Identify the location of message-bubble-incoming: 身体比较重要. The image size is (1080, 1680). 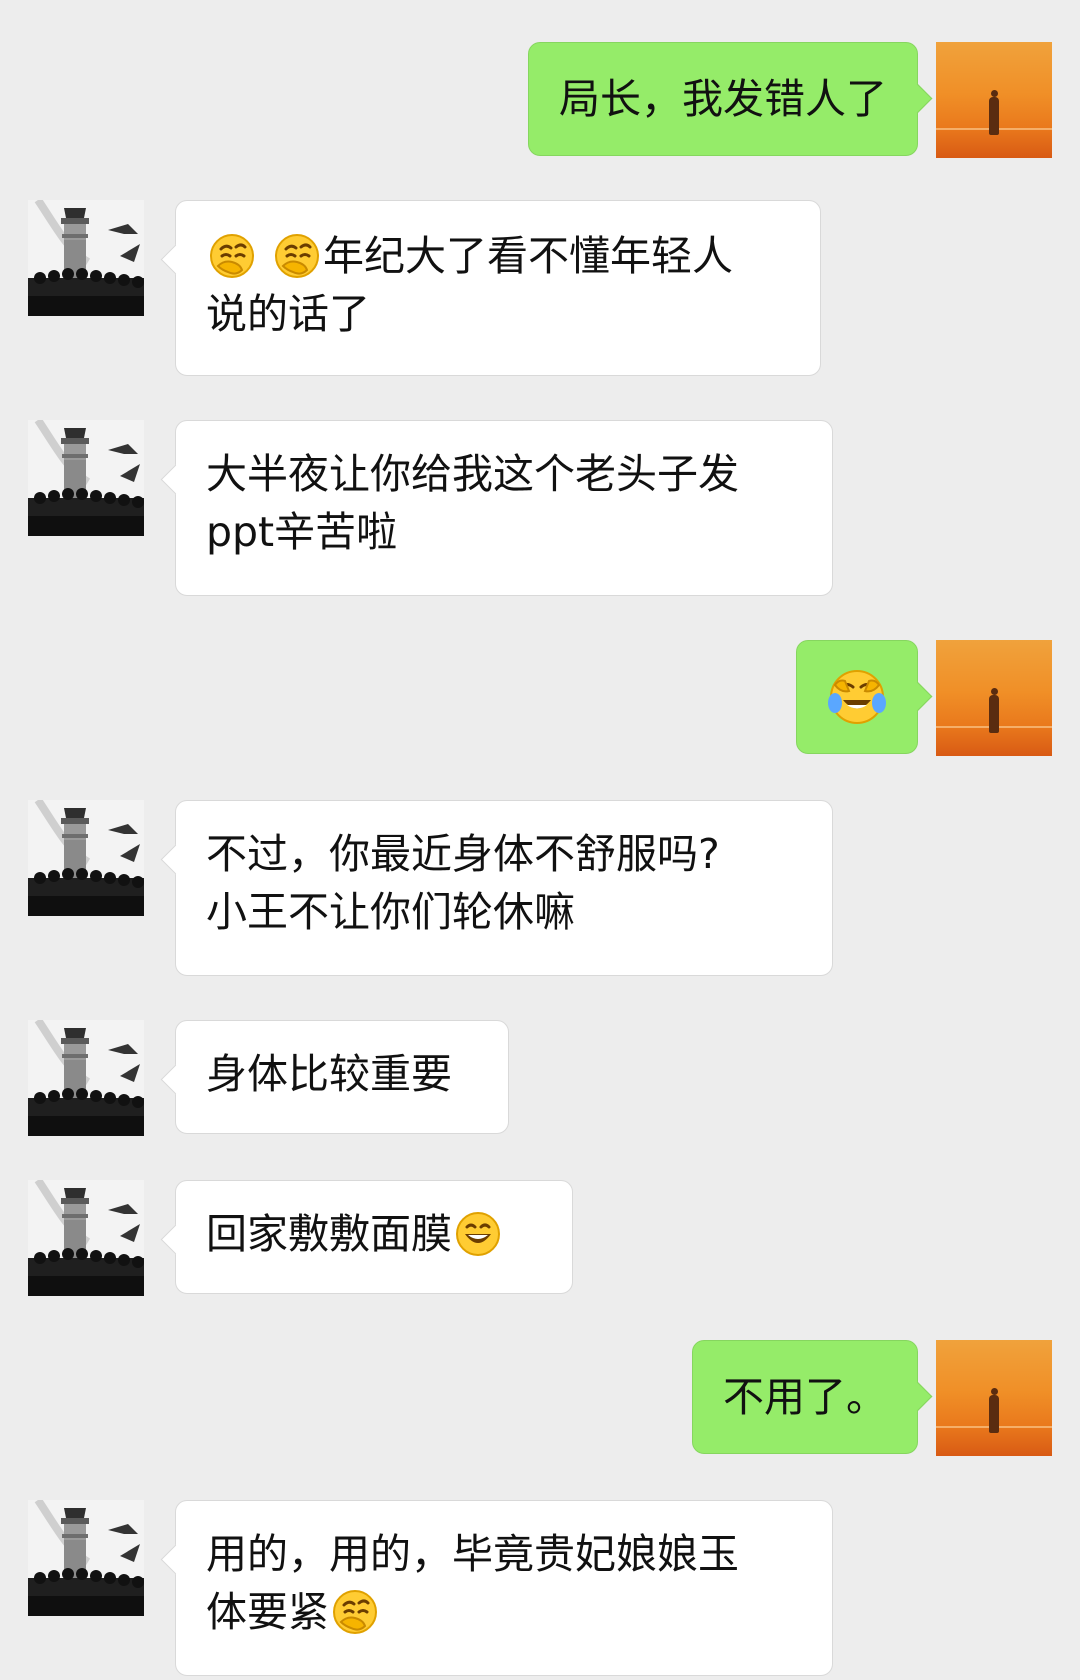
(342, 1077).